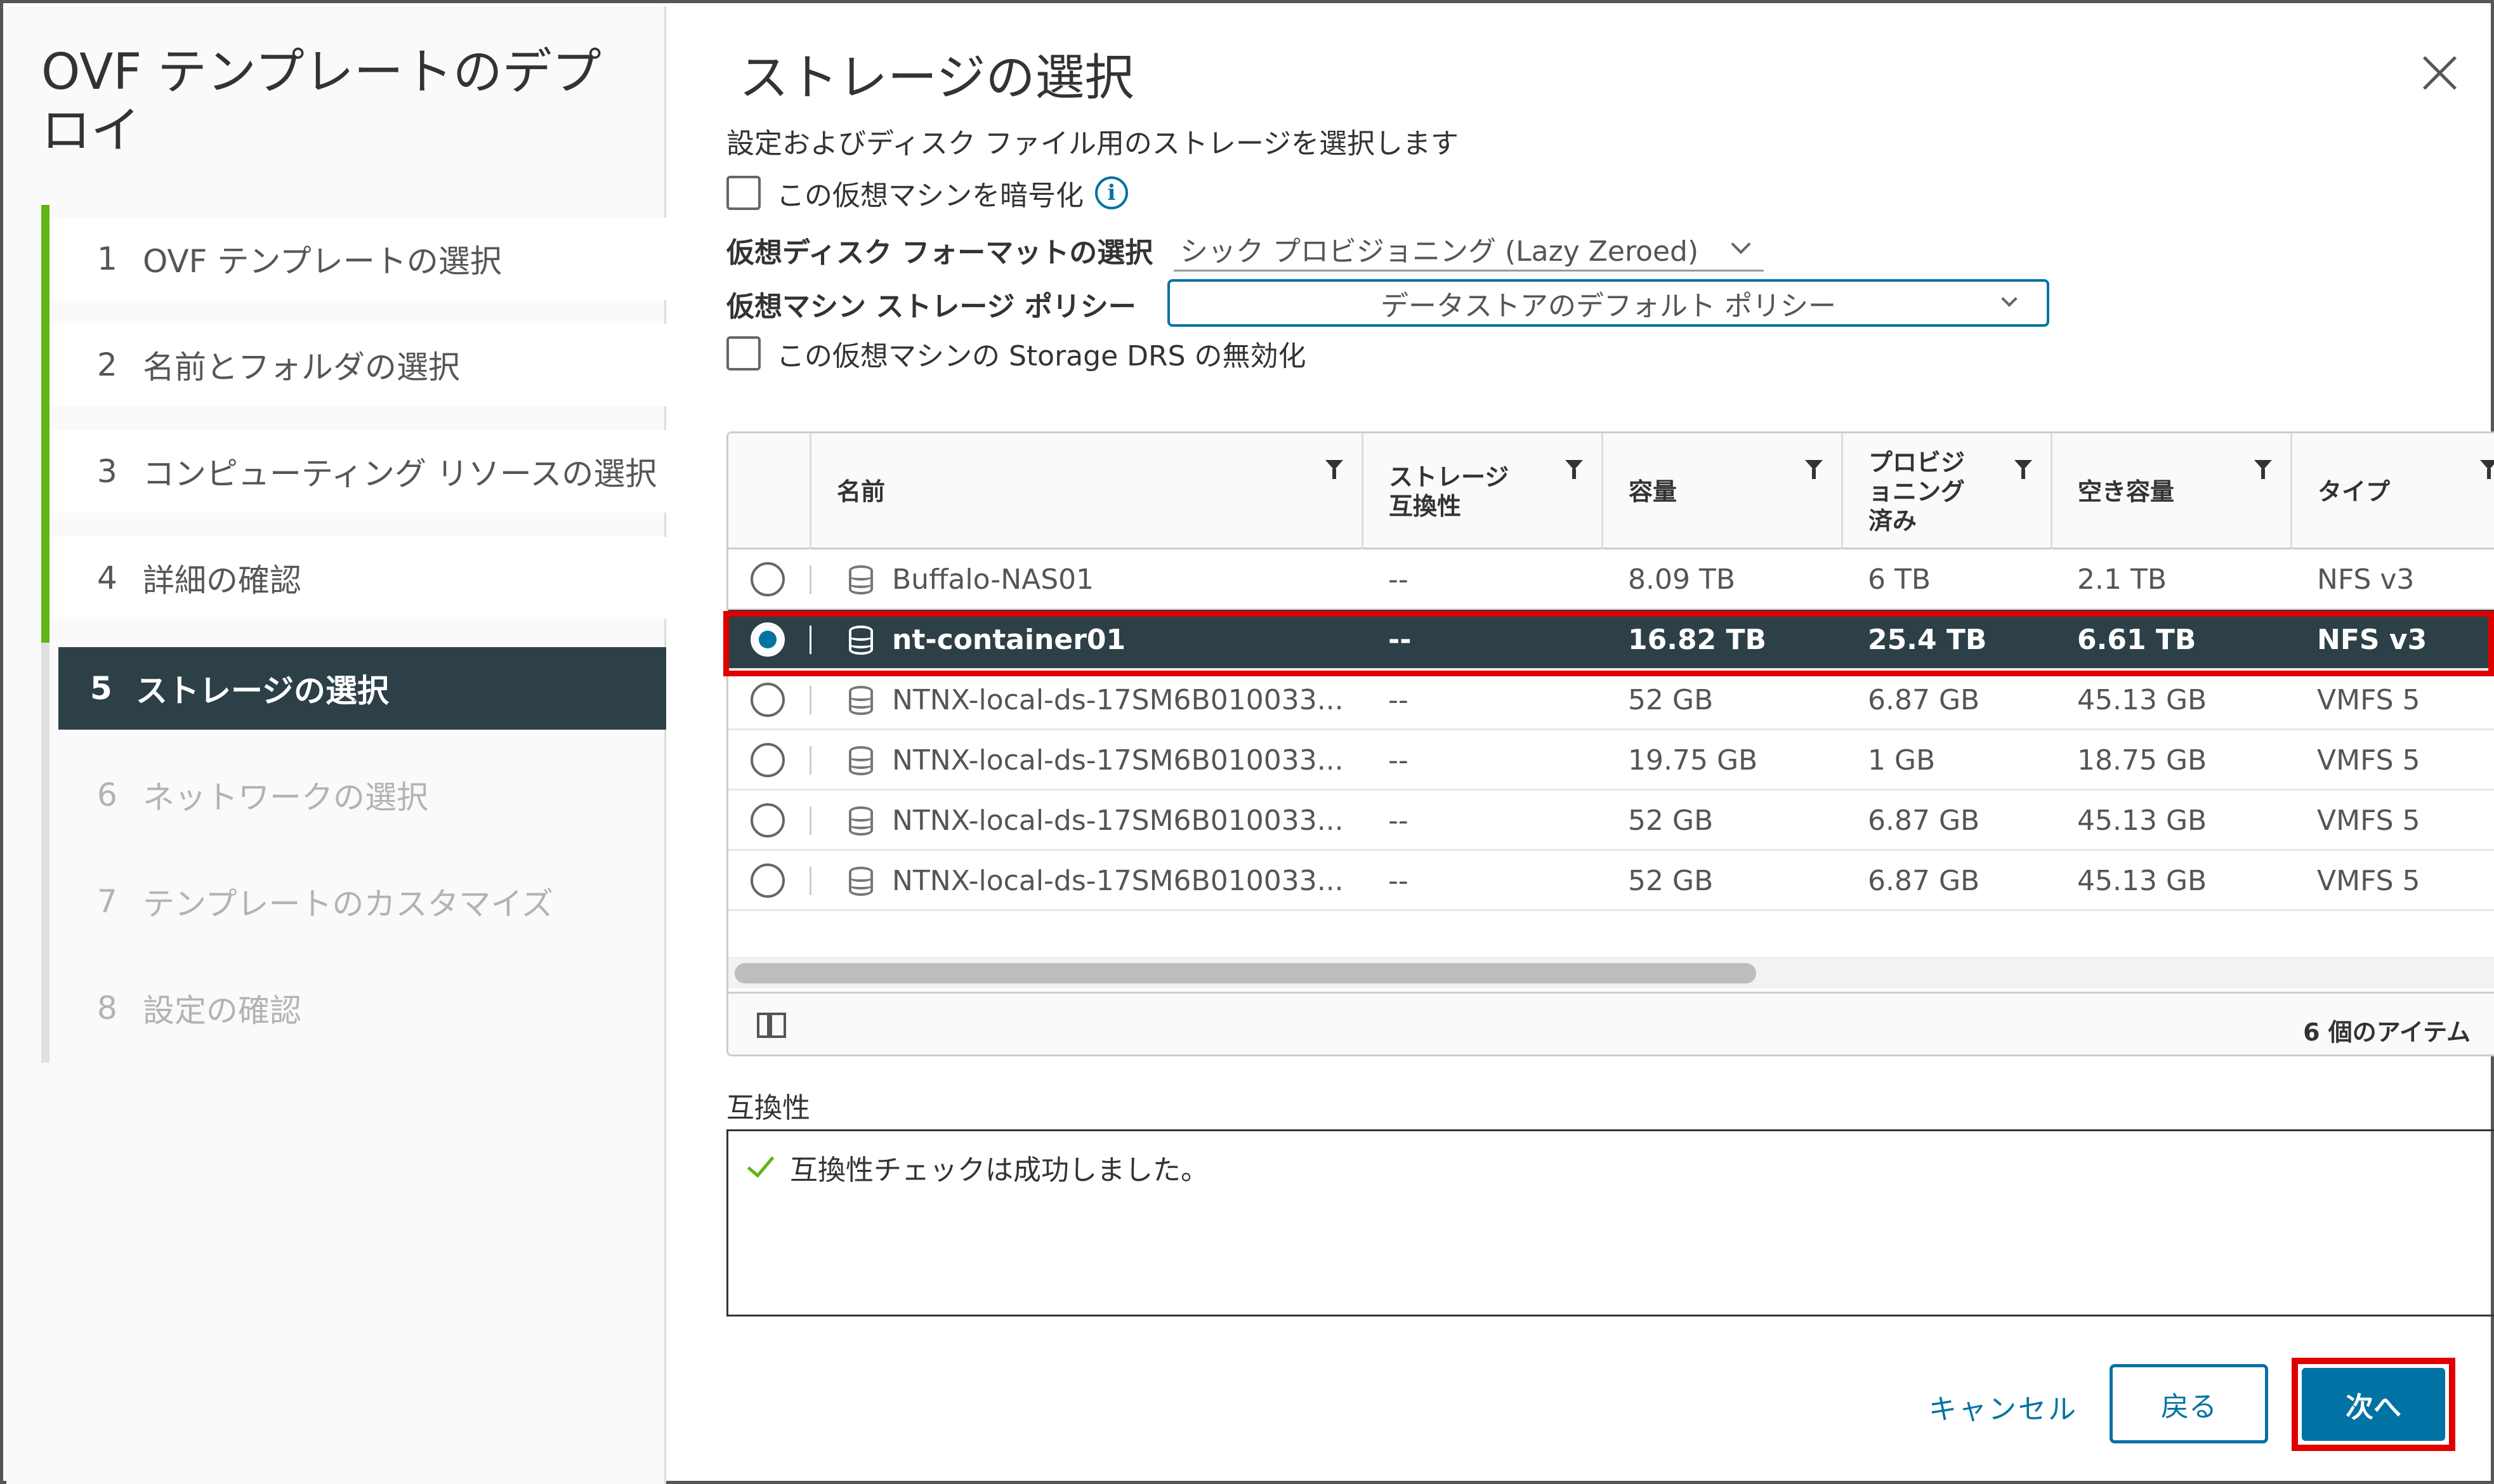 This screenshot has height=1484, width=2494. I want to click on compatibility-message: 互換性チェックは成功しました。, so click(1000, 1170).